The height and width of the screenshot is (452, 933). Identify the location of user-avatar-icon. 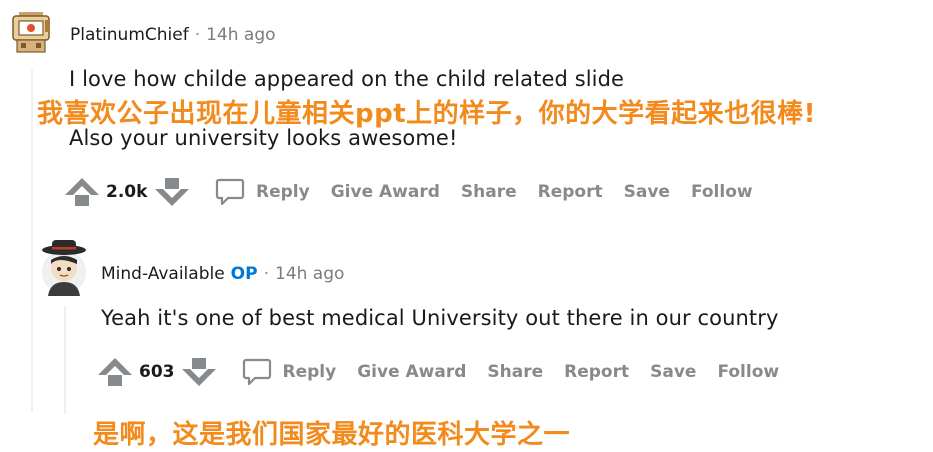
(64, 268).